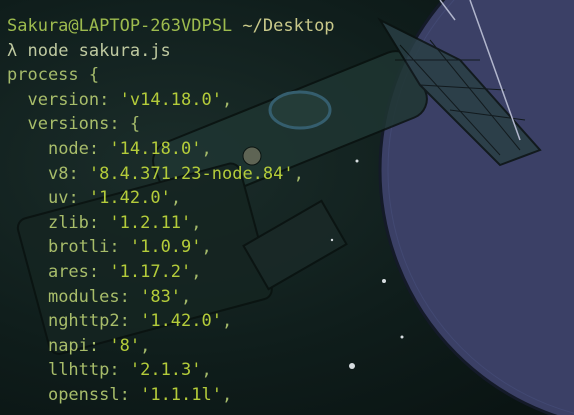 The width and height of the screenshot is (574, 415). Describe the element at coordinates (191, 173) in the screenshot. I see `versions-entry-value: '8.4.371.23-node.84'` at that location.